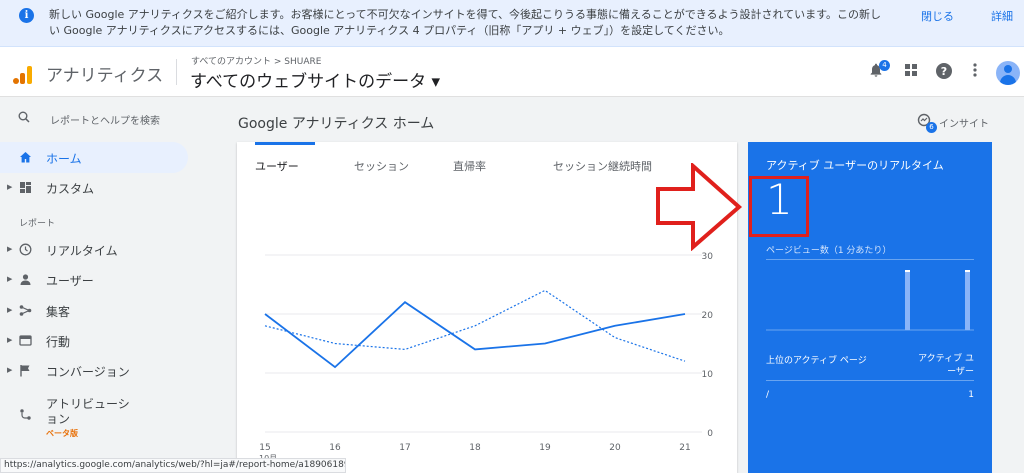 This screenshot has width=1024, height=473. What do you see at coordinates (82, 251) in the screenshot?
I see `sidebar-item-label: リアルタイム` at bounding box center [82, 251].